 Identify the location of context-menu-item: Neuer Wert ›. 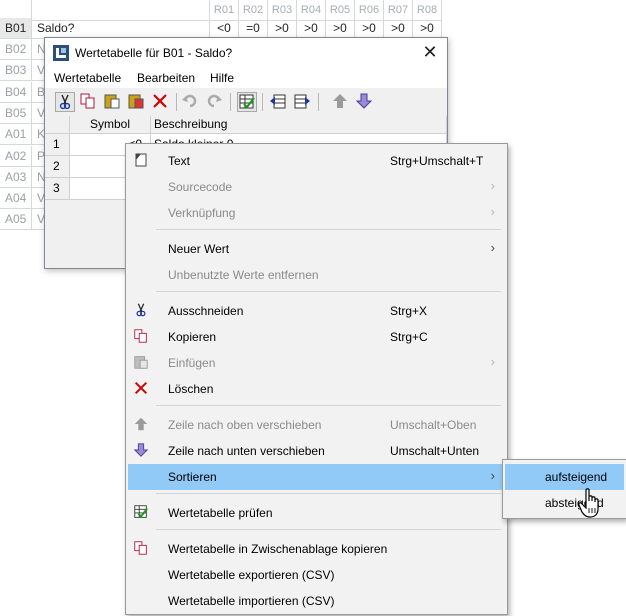
(316, 249).